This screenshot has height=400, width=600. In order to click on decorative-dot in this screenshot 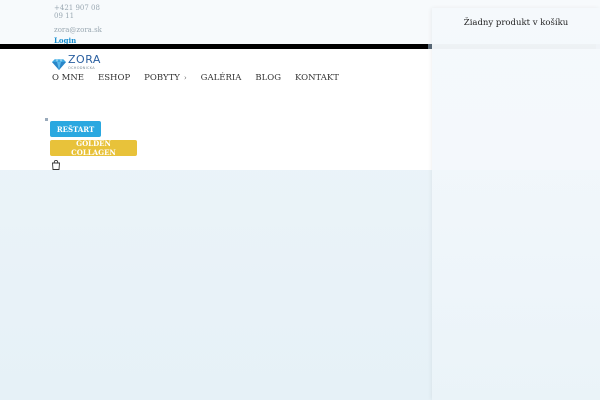, I will do `click(46, 119)`.